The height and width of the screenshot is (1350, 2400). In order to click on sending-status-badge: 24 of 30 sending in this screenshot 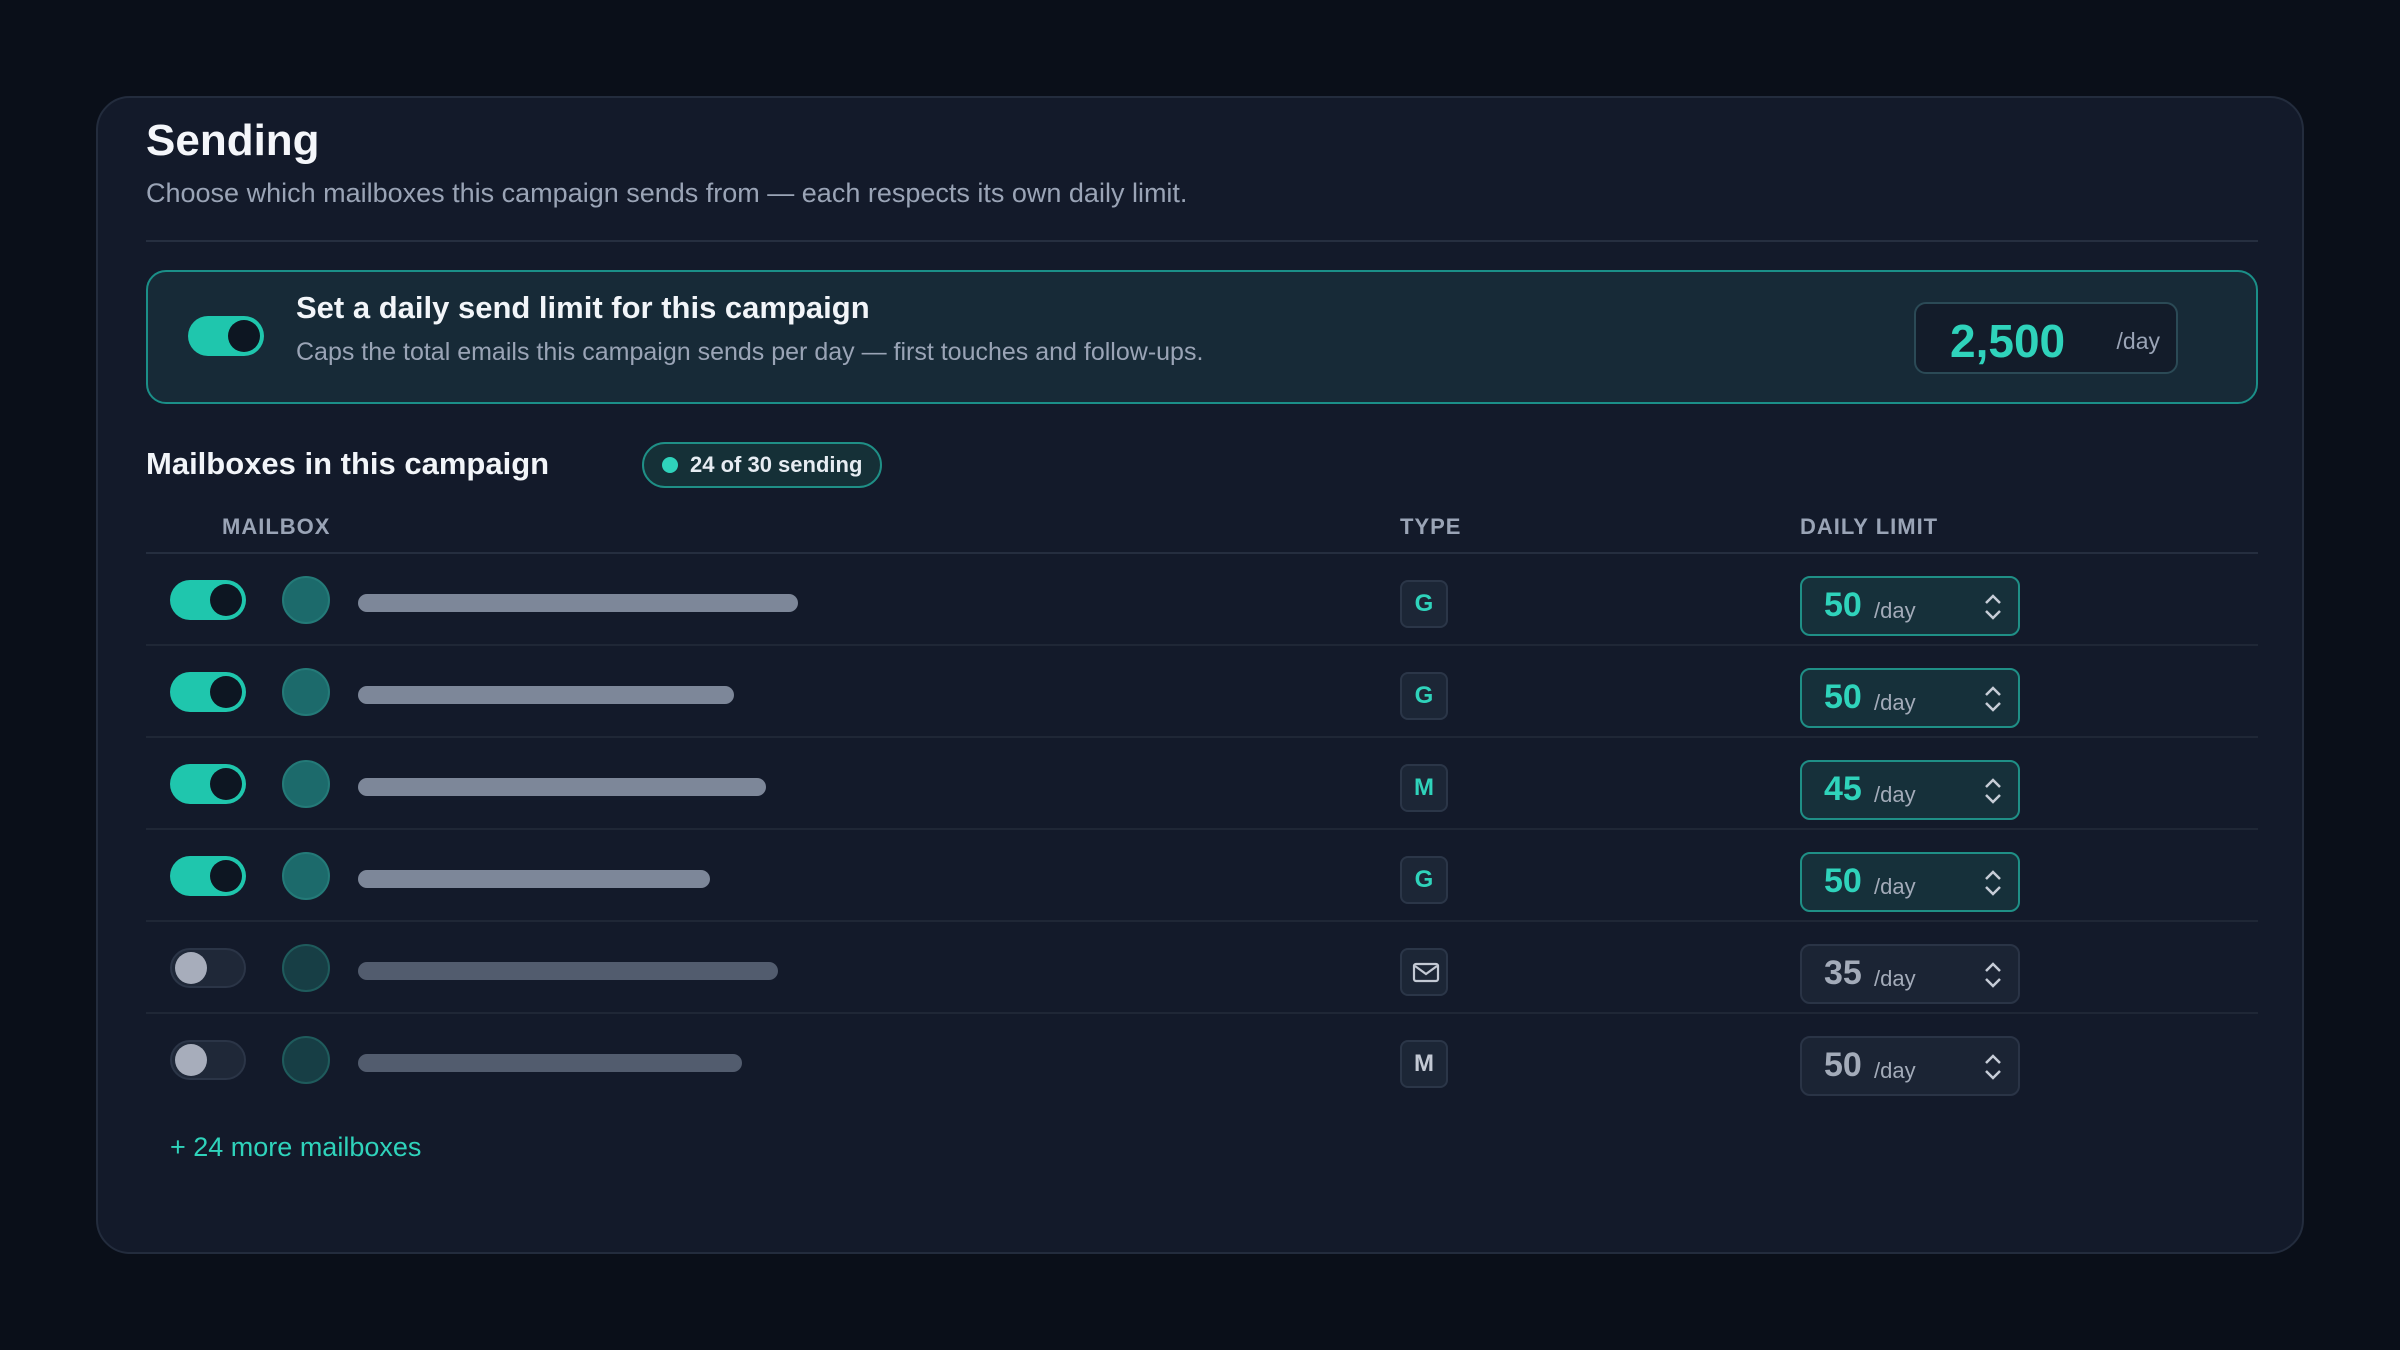, I will do `click(762, 465)`.